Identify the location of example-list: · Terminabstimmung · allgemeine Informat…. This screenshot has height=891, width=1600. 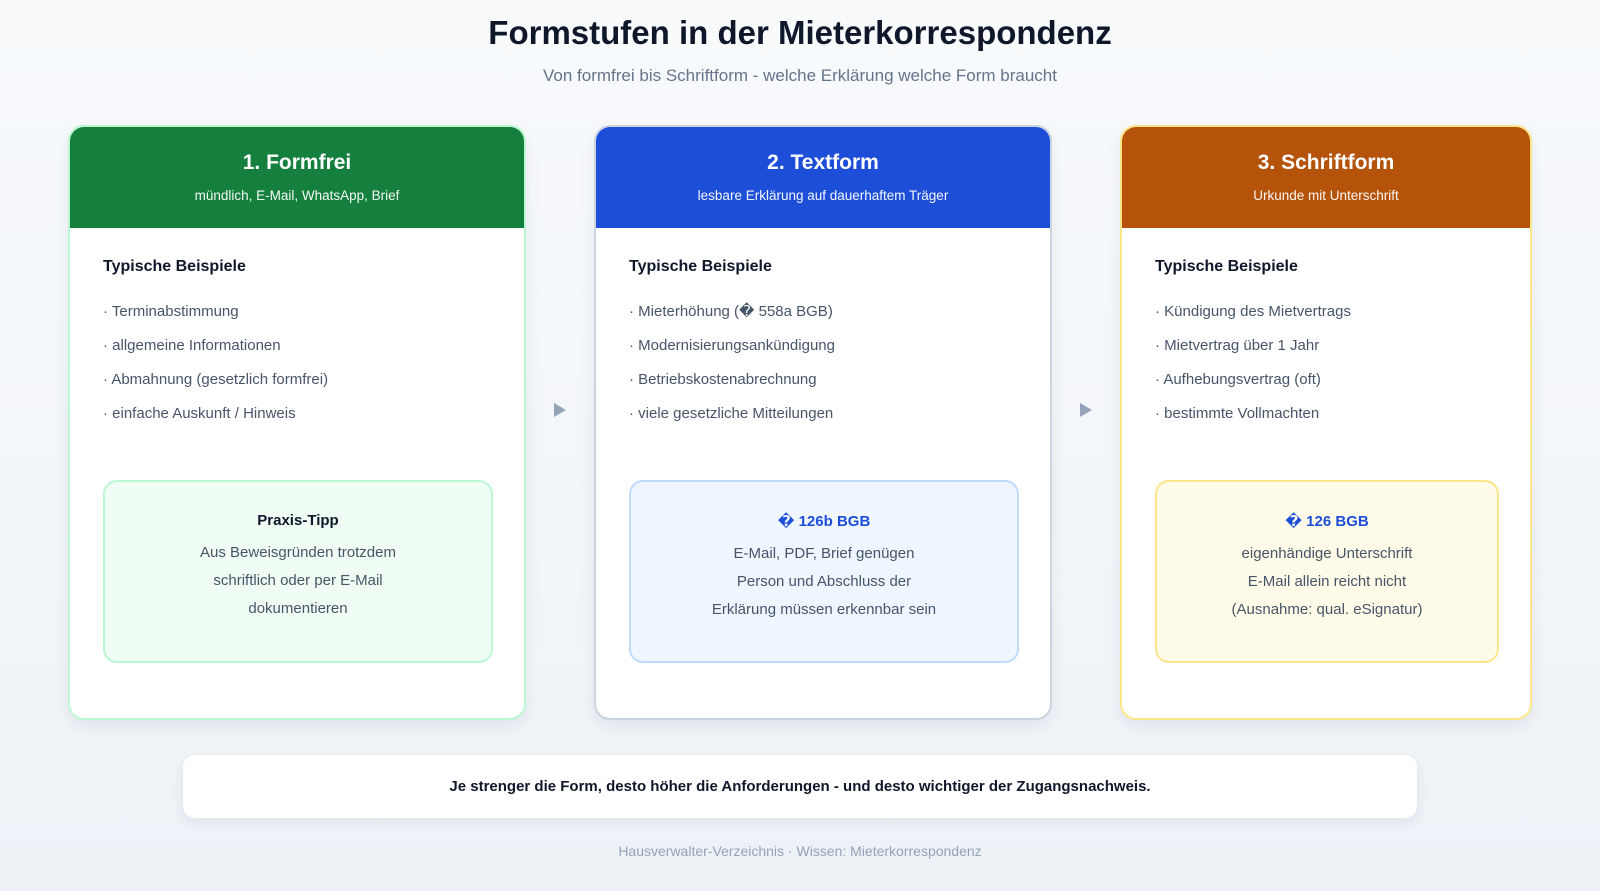
(215, 370).